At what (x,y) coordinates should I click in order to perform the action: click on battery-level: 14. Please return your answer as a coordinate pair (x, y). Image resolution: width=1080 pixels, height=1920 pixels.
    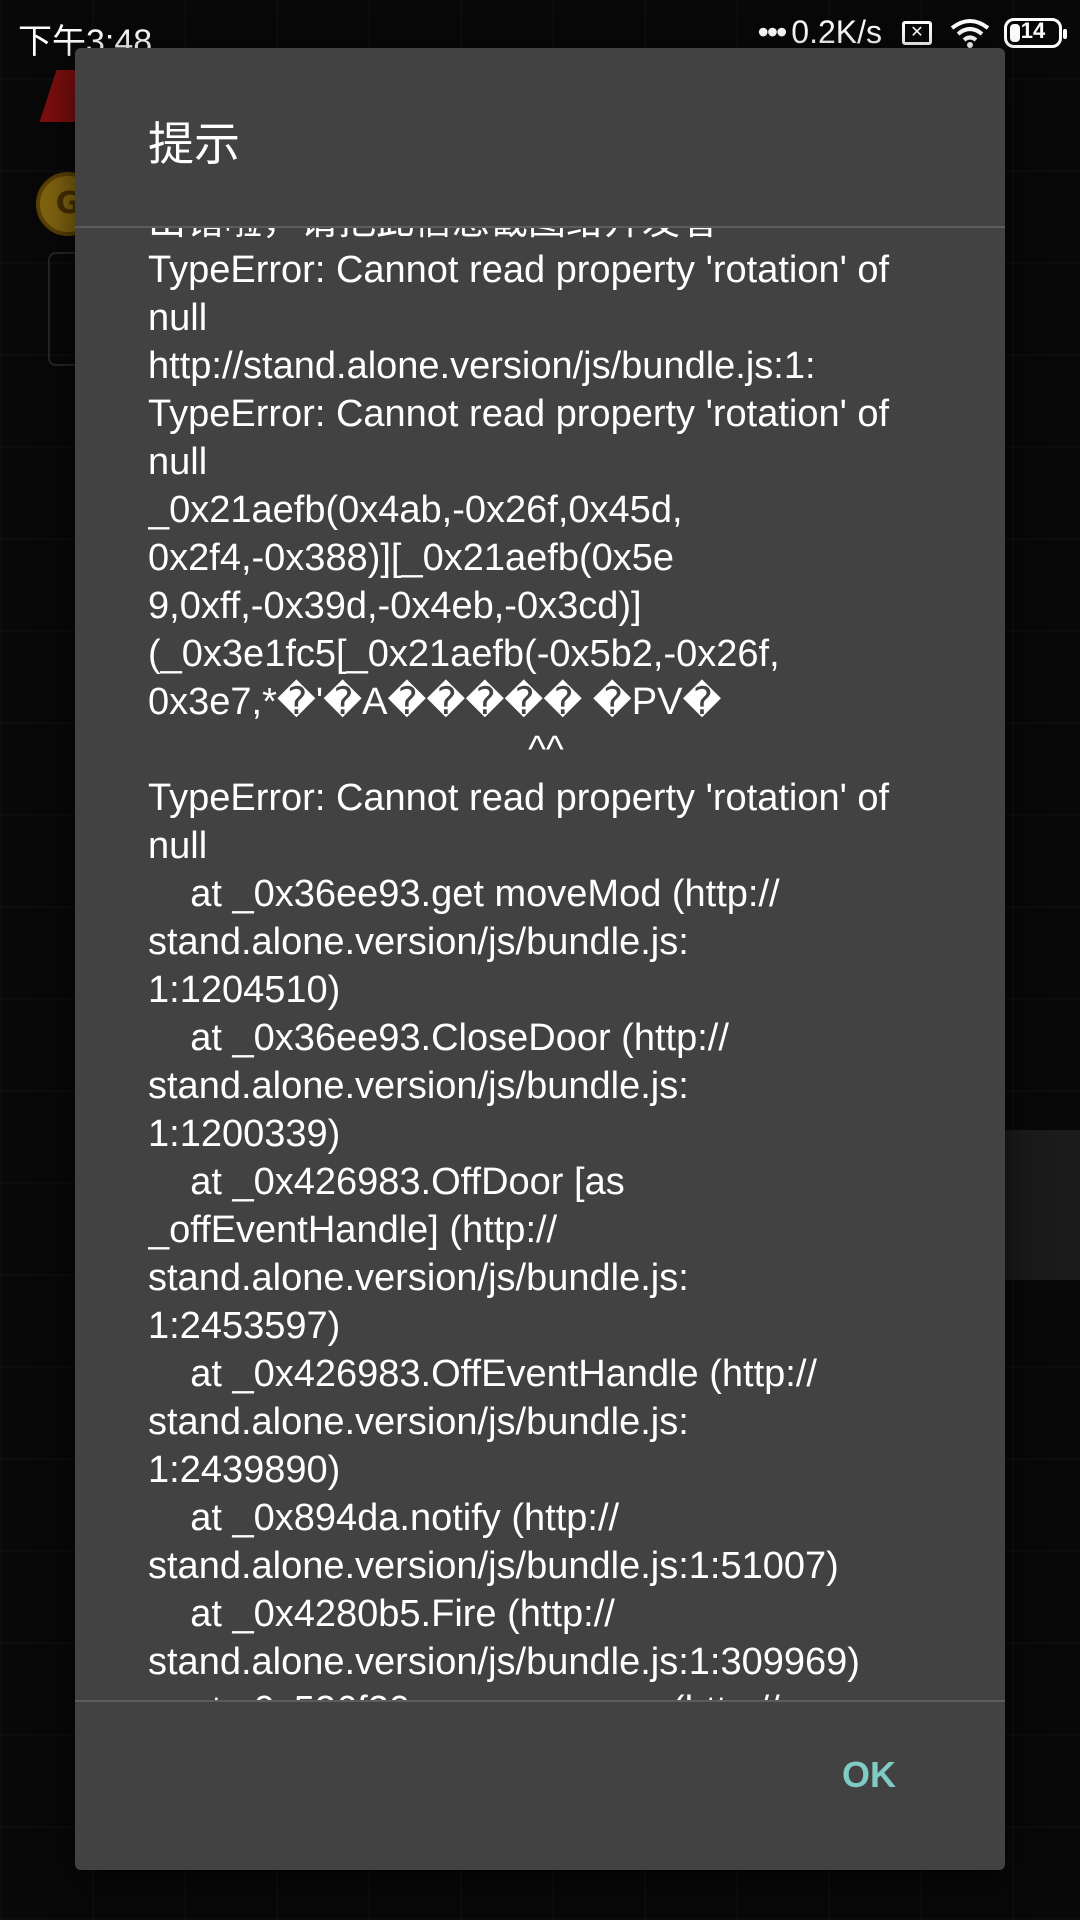
    Looking at the image, I should click on (1033, 30).